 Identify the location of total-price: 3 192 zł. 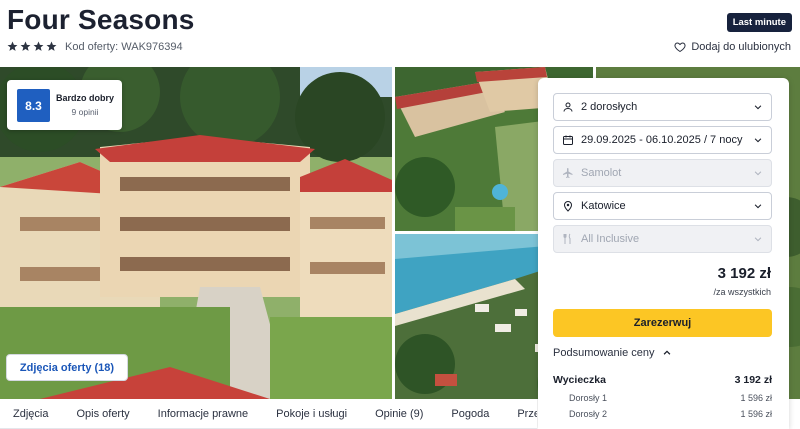
(744, 273).